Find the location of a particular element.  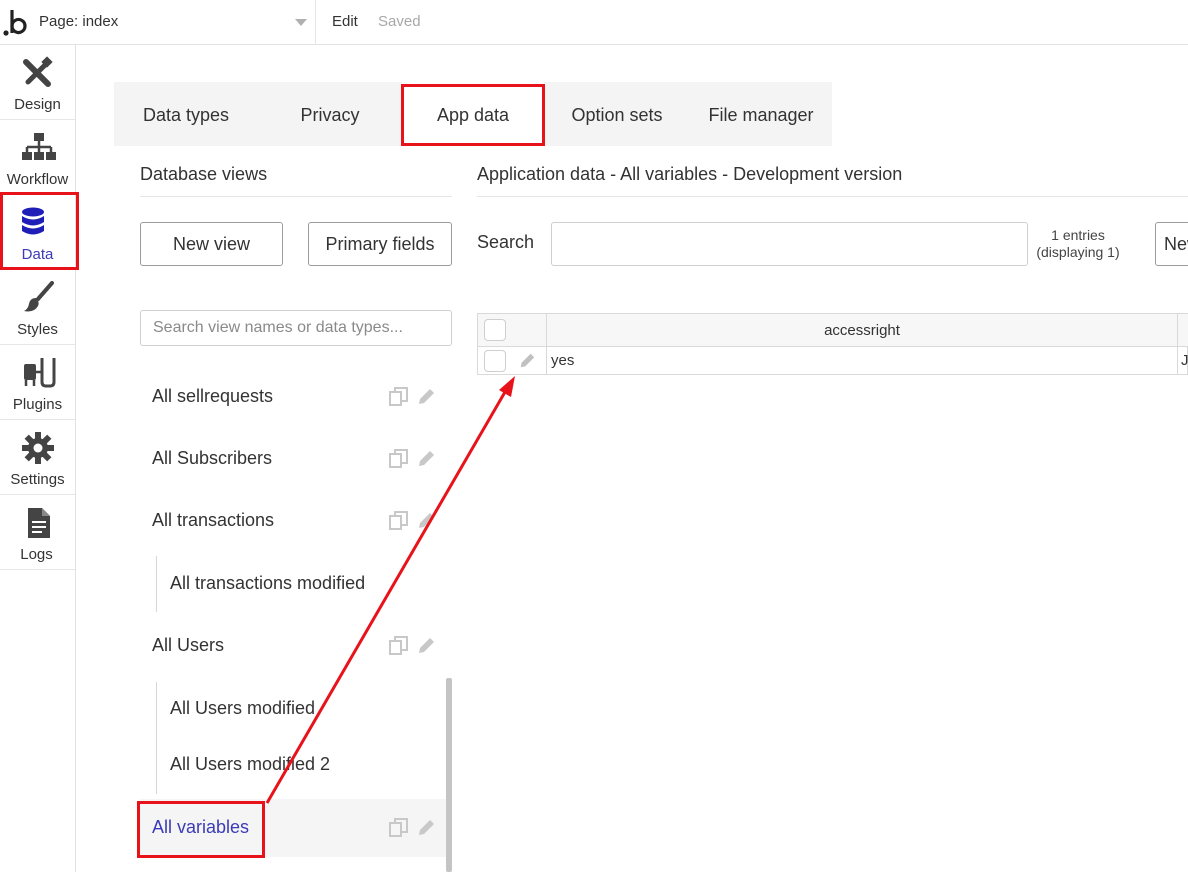

page-selector: Page: index is located at coordinates (173, 22).